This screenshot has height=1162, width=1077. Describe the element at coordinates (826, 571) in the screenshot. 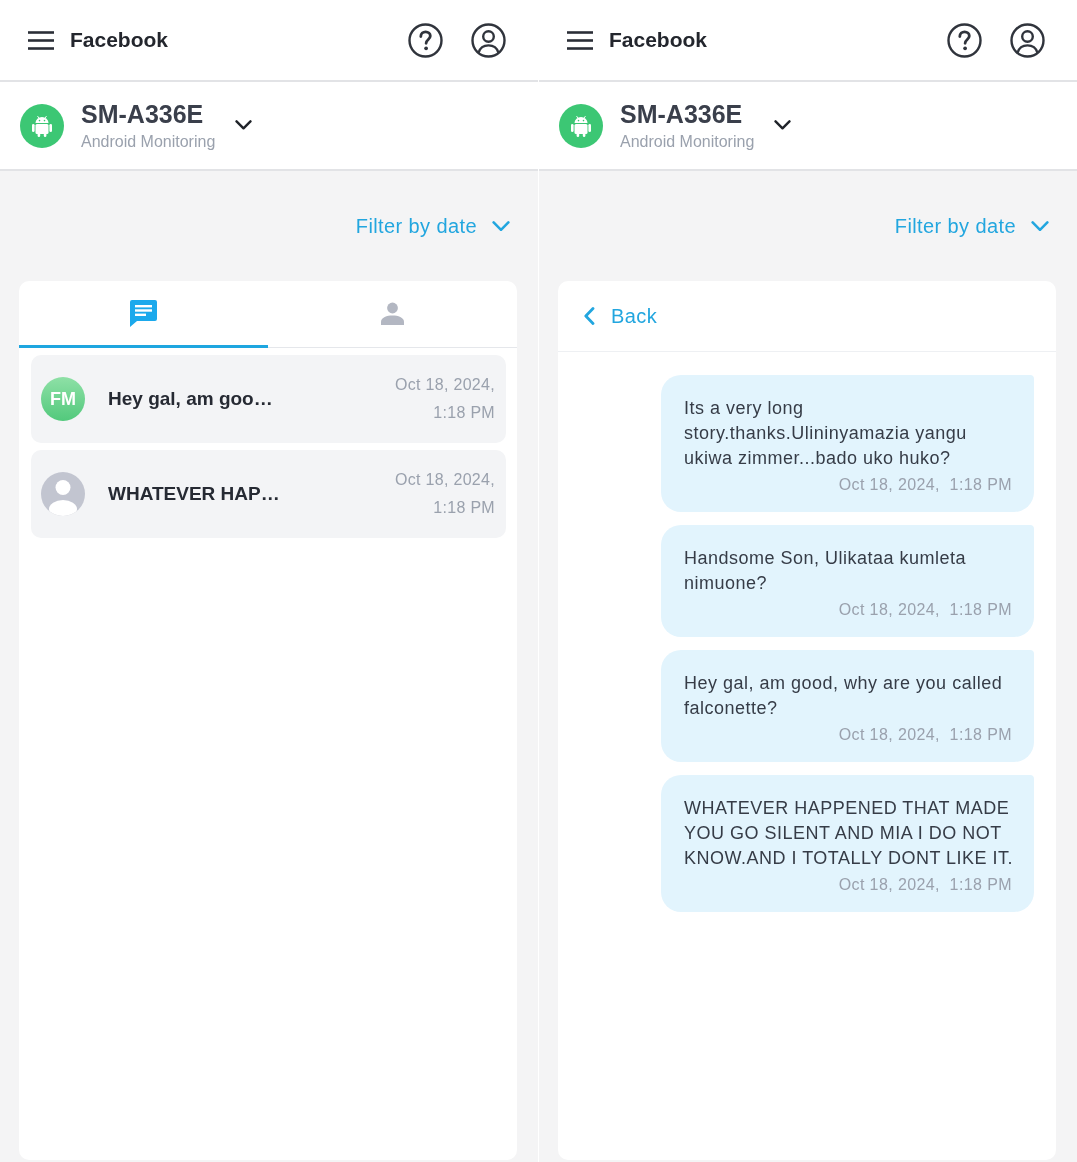

I see `message-text: Handsome Son, Ulikataa kumleta nimuone?` at that location.